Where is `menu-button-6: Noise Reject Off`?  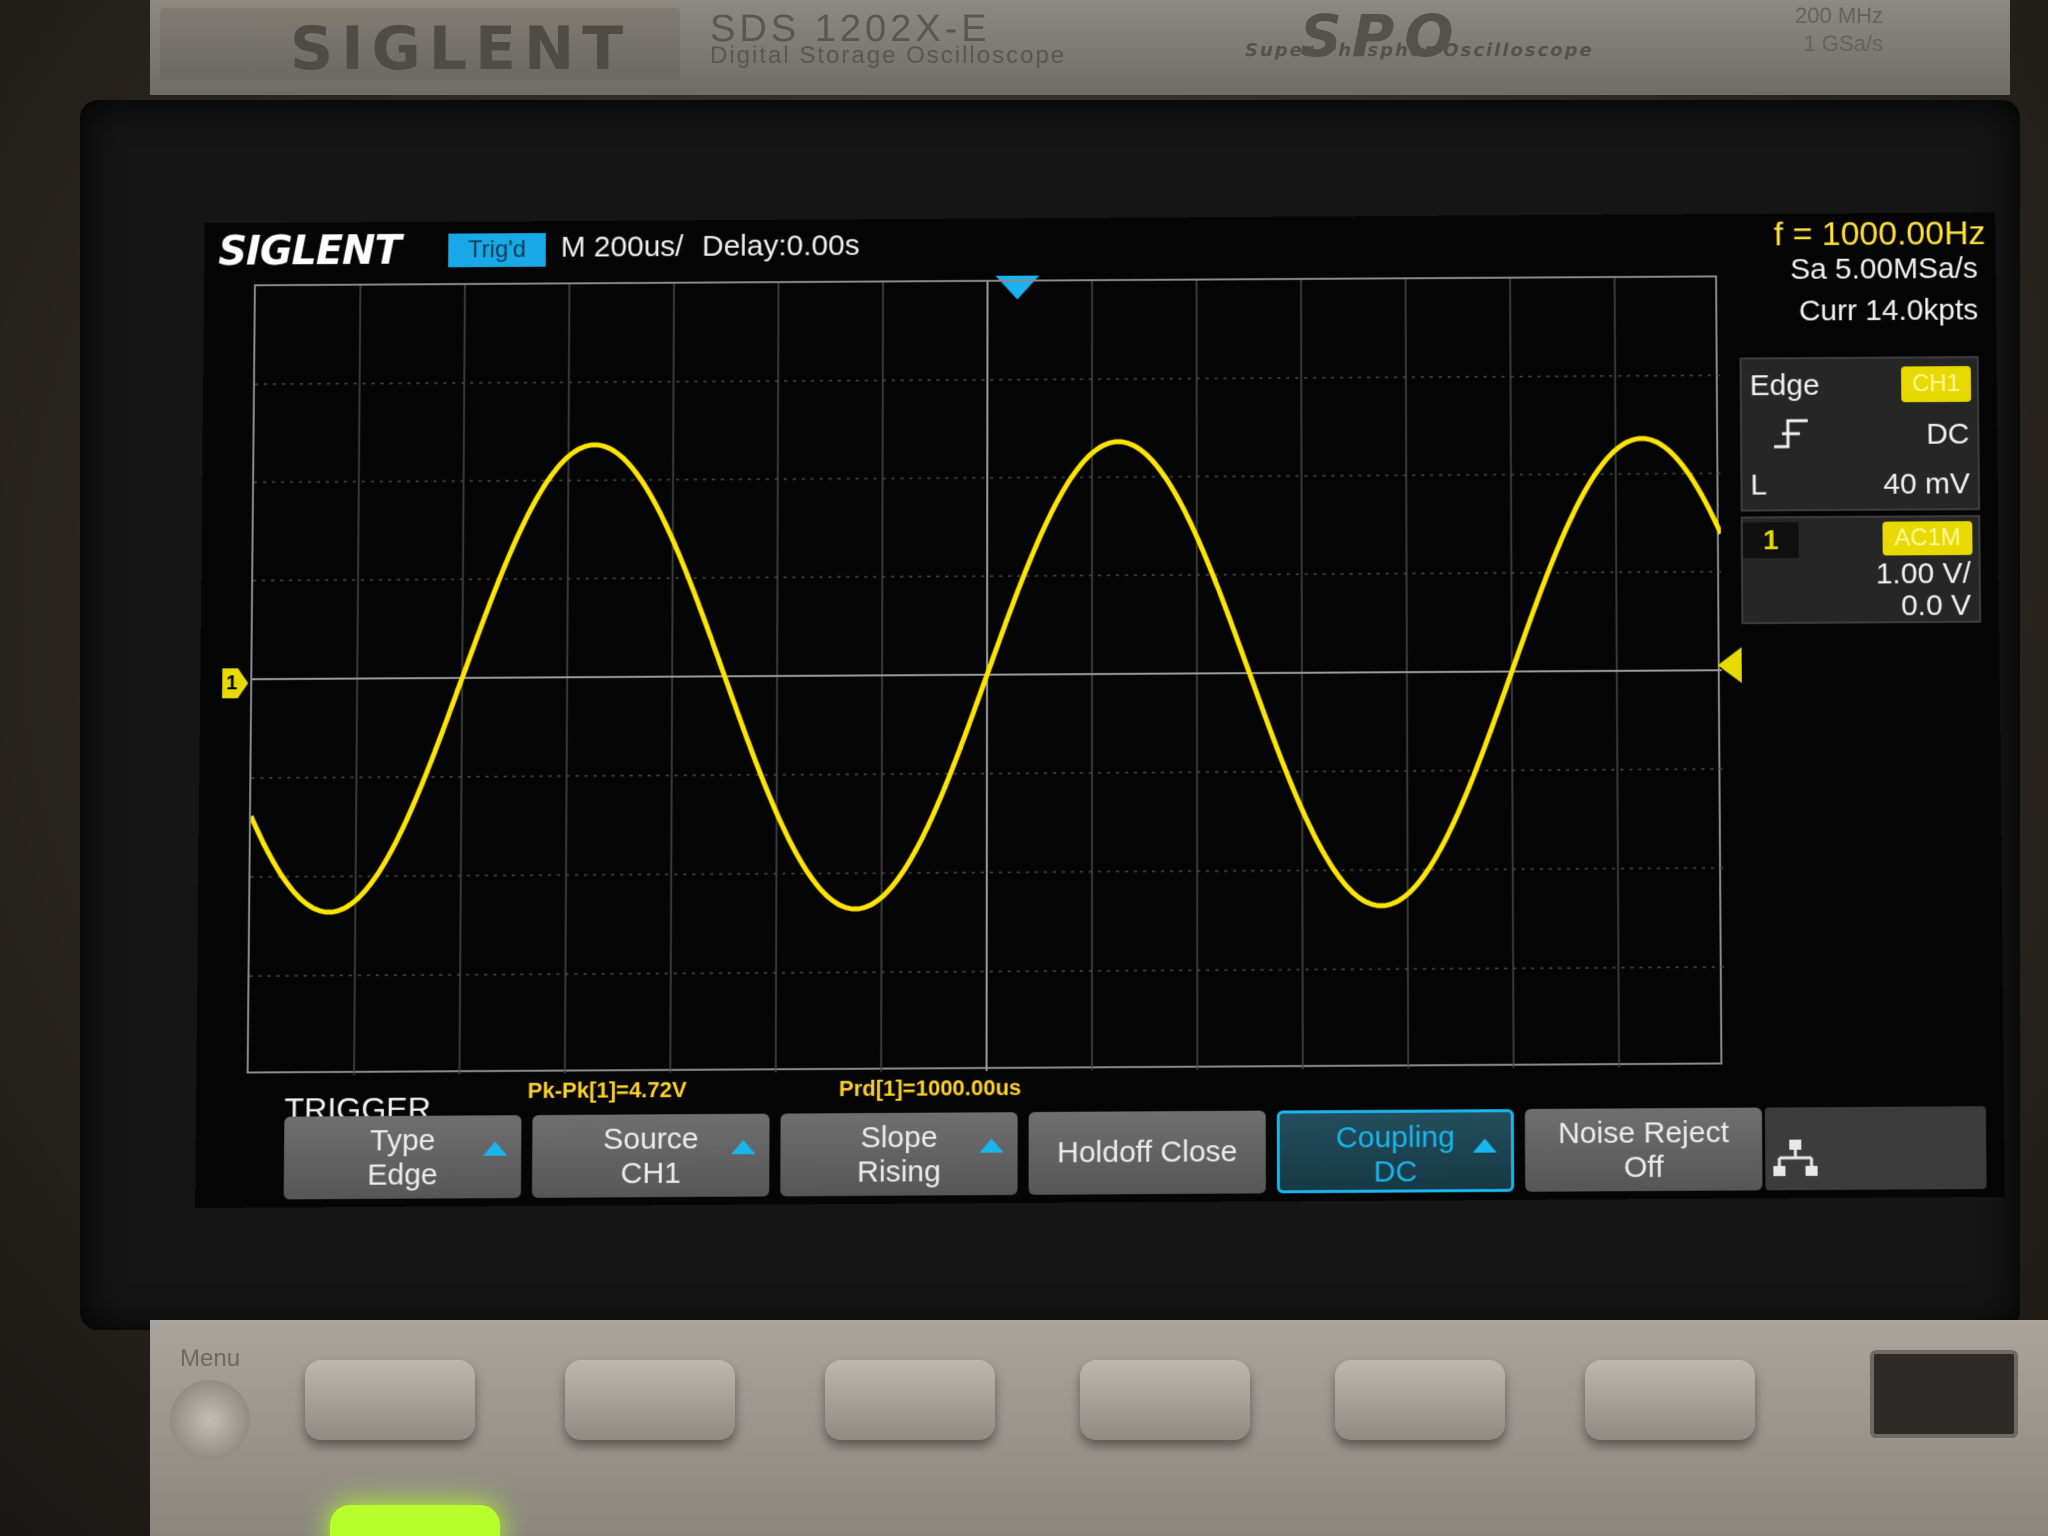 menu-button-6: Noise Reject Off is located at coordinates (1643, 1149).